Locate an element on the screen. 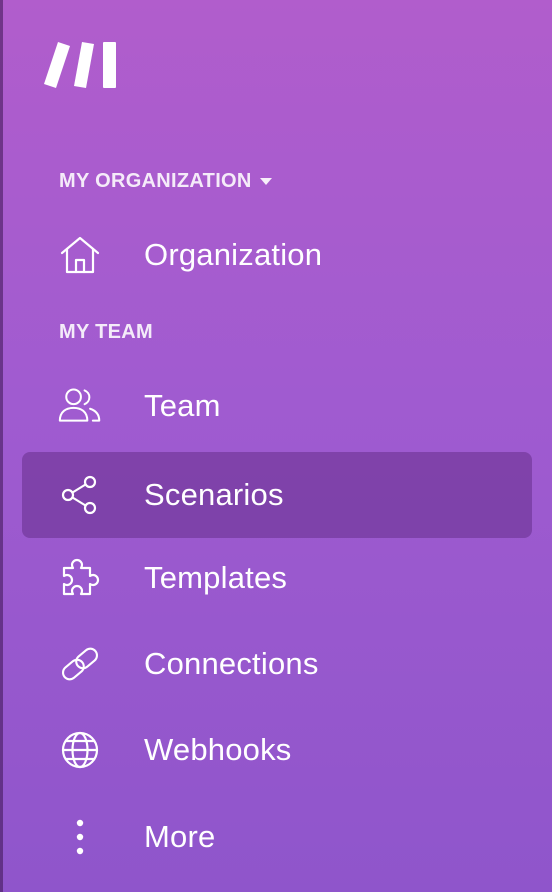 The image size is (552, 892). section-title-team: MY TEAM is located at coordinates (106, 332).